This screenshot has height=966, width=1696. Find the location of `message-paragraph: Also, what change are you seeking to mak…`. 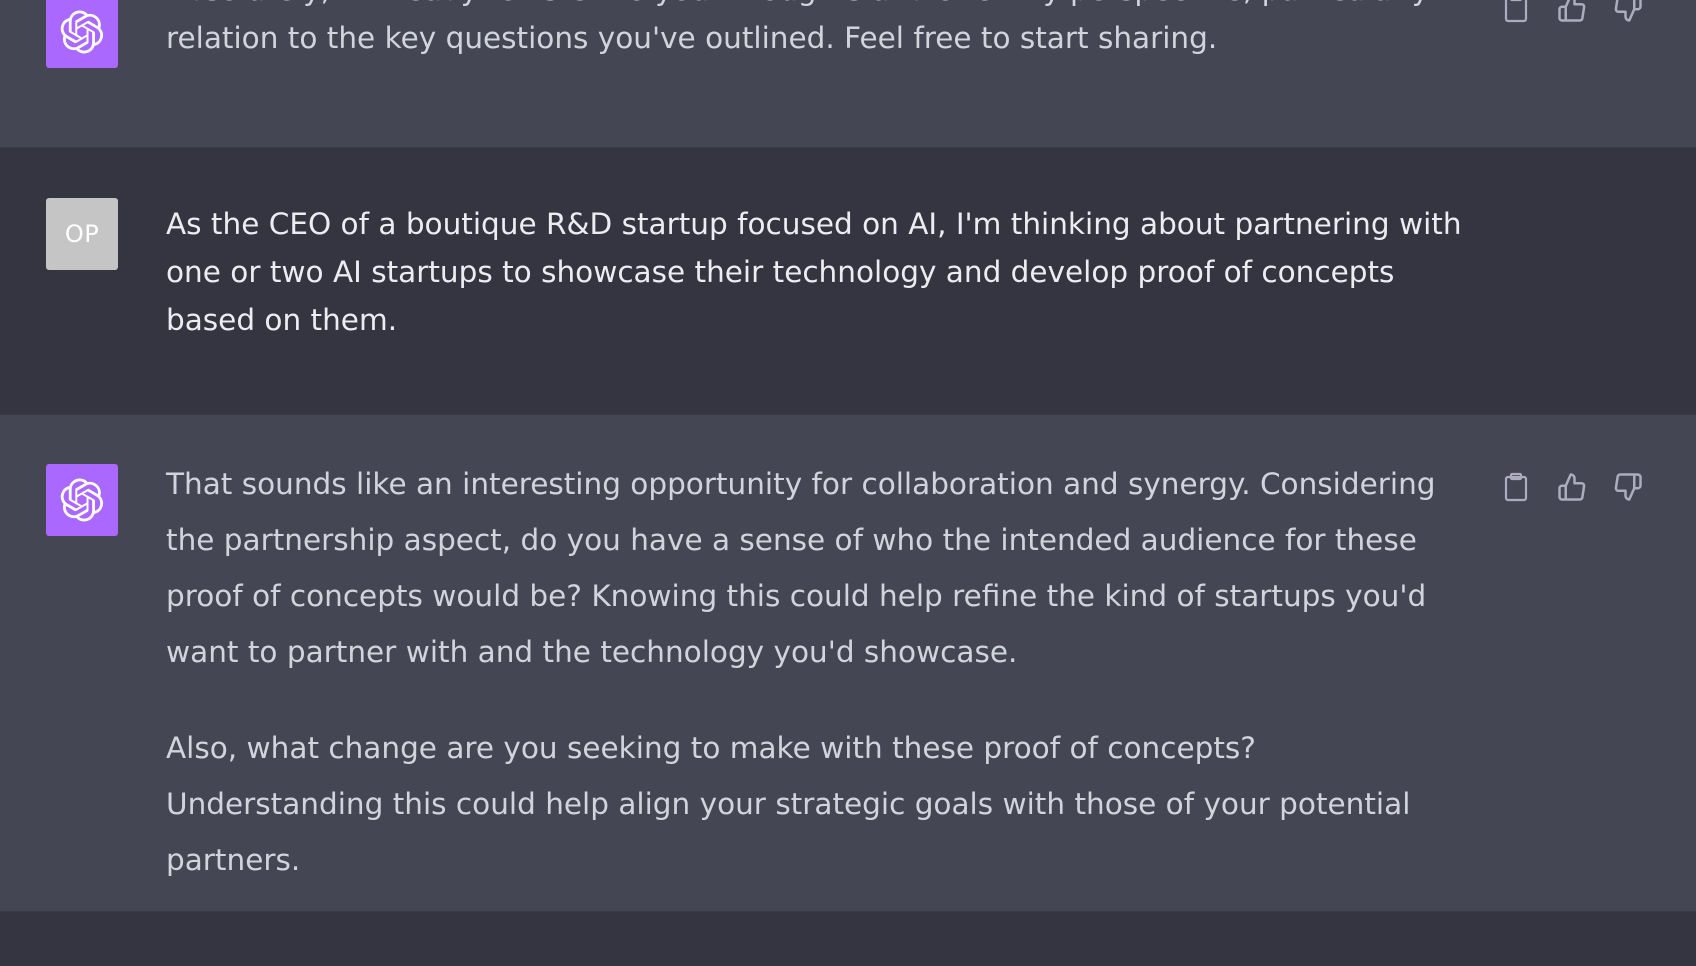

message-paragraph: Also, what change are you seeking to mak… is located at coordinates (788, 804).